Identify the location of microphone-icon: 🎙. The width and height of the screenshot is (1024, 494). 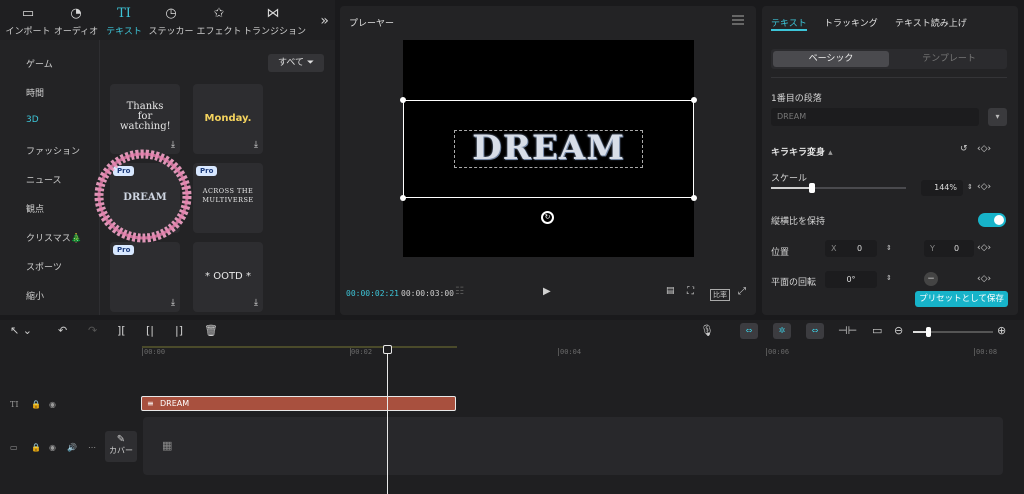
(707, 330).